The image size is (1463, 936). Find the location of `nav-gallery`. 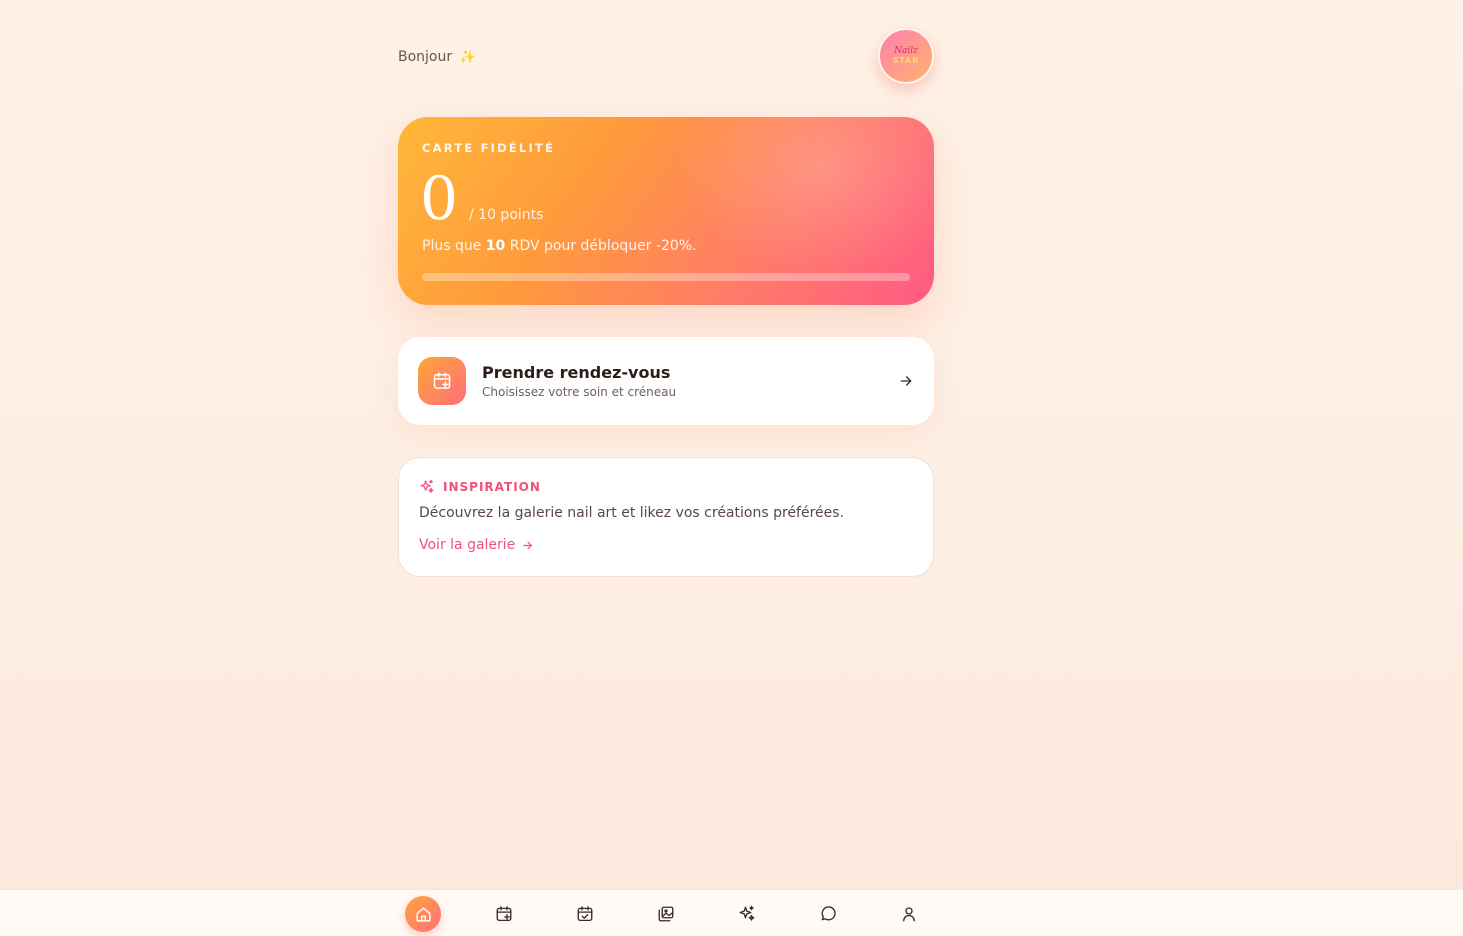

nav-gallery is located at coordinates (666, 914).